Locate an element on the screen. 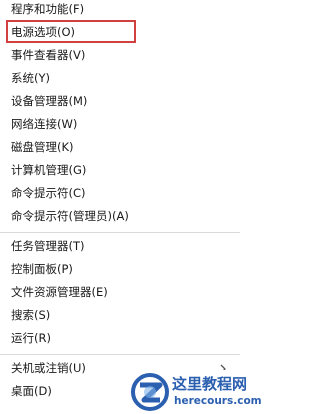 The height and width of the screenshot is (414, 320). menu-item-shutdown-signout: 关机或注销(U) is located at coordinates (48, 368).